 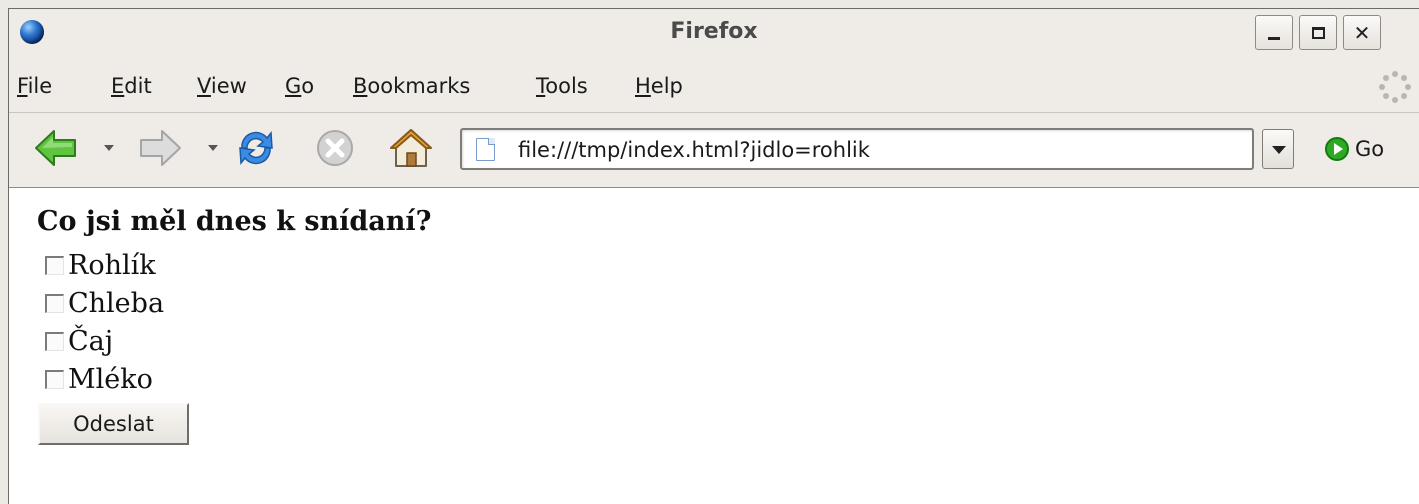 What do you see at coordinates (54, 265) in the screenshot?
I see `checkbox-rohlik` at bounding box center [54, 265].